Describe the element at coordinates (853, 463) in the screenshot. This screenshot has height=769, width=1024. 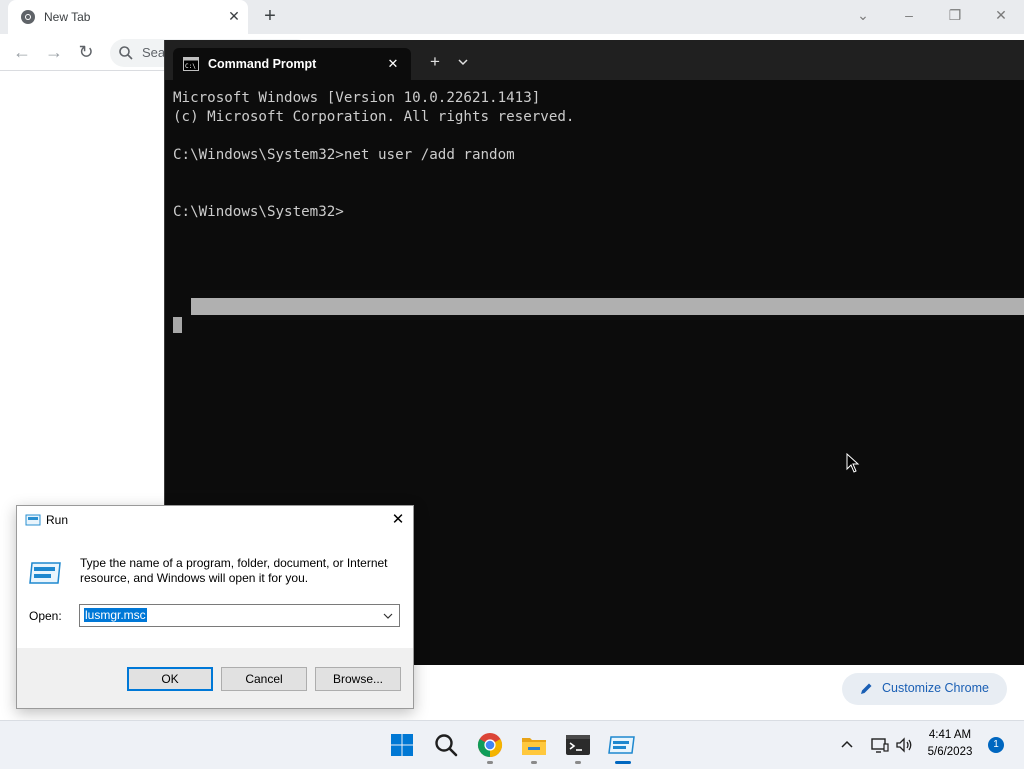
I see `mouse-pointer-icon` at that location.